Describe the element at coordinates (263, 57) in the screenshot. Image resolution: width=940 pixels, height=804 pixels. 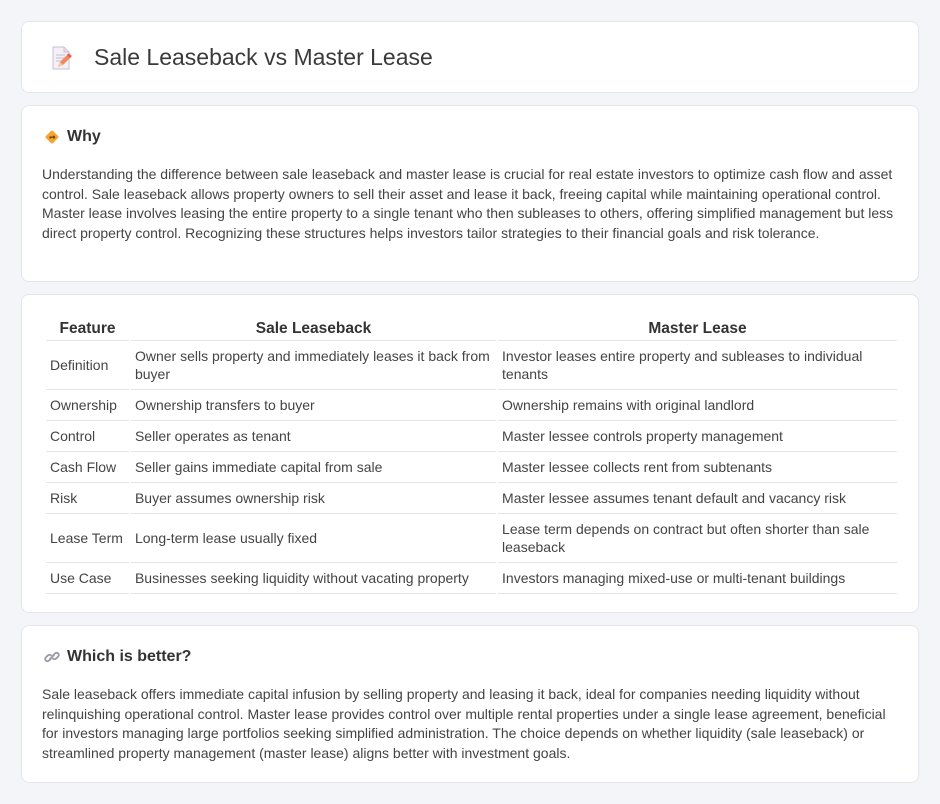
I see `page-title: Sale Leaseback vs Master Lease` at that location.